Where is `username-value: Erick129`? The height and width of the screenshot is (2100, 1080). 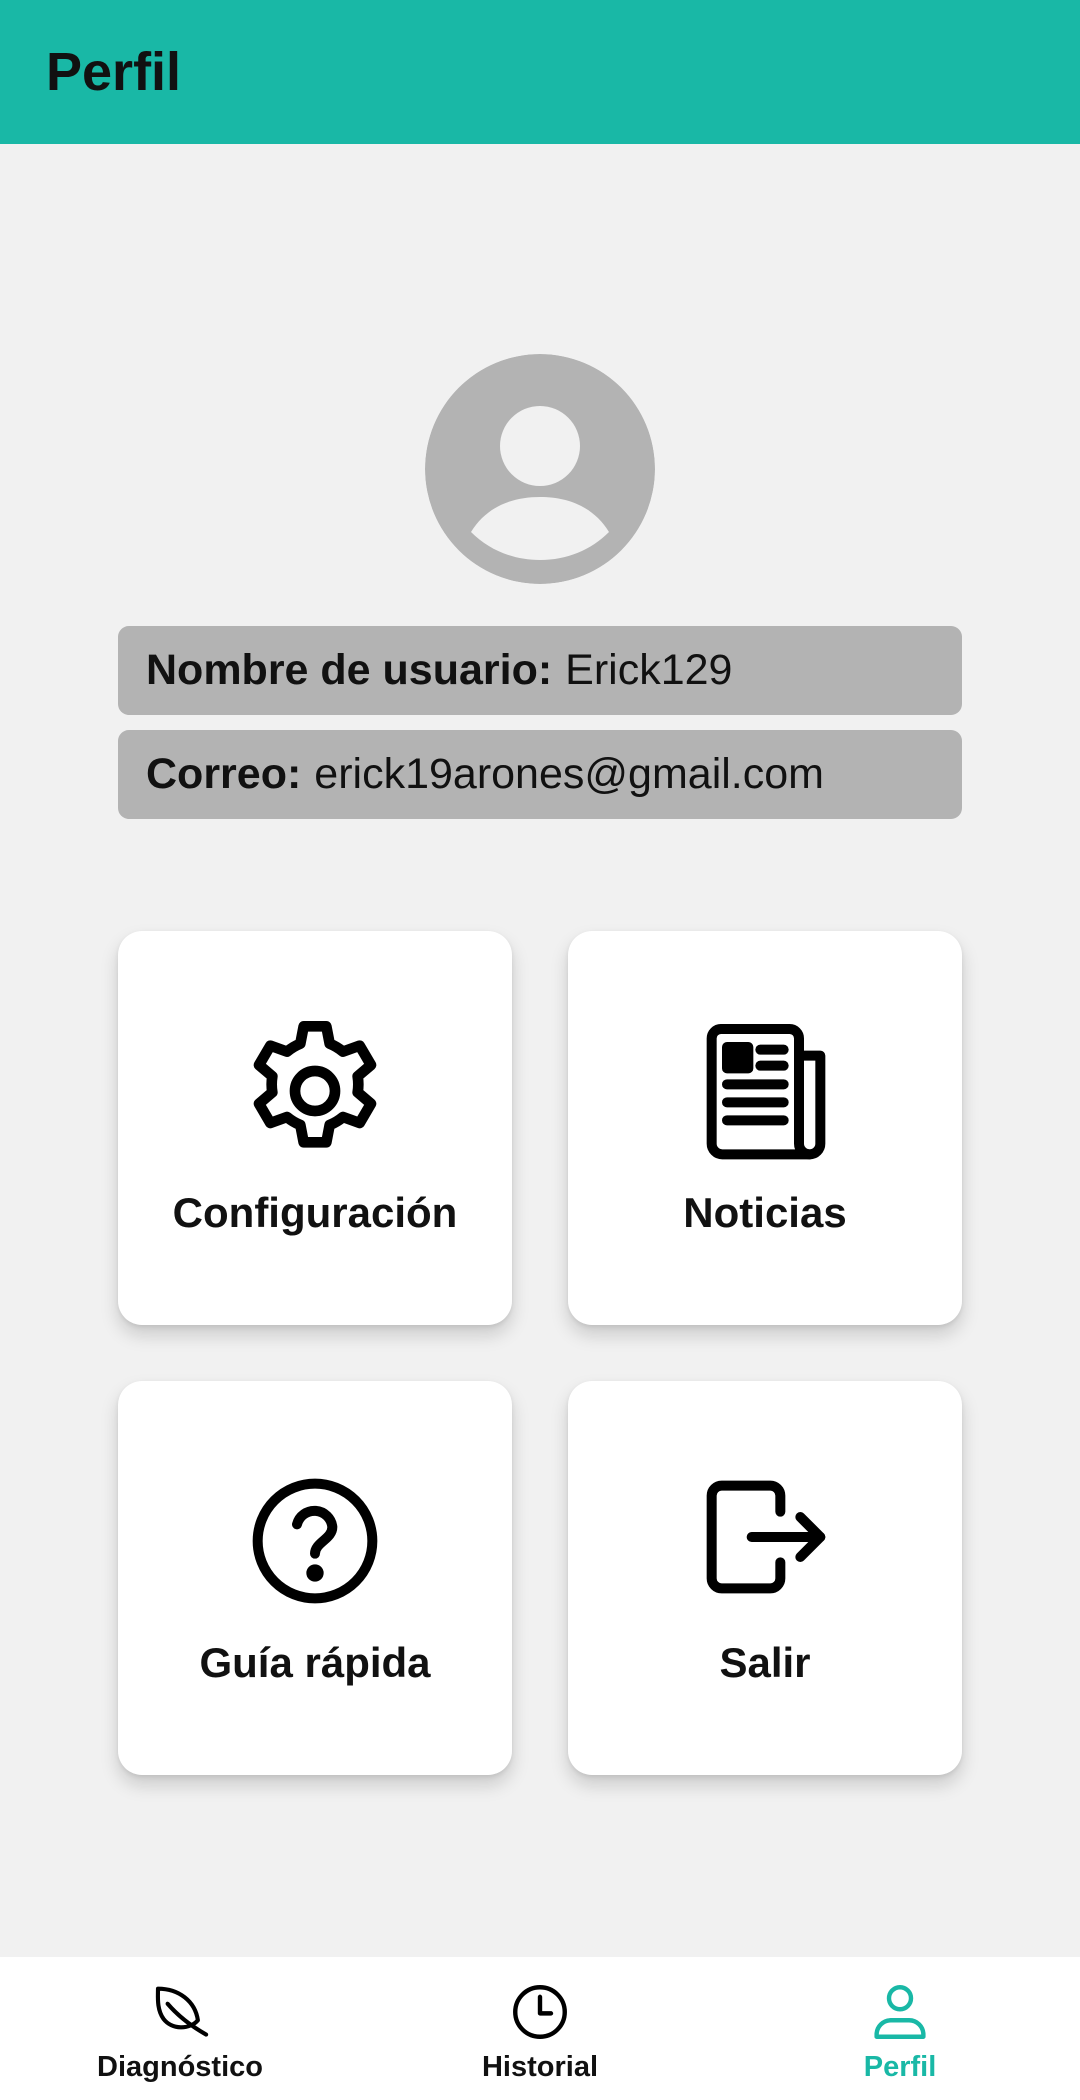 username-value: Erick129 is located at coordinates (649, 670).